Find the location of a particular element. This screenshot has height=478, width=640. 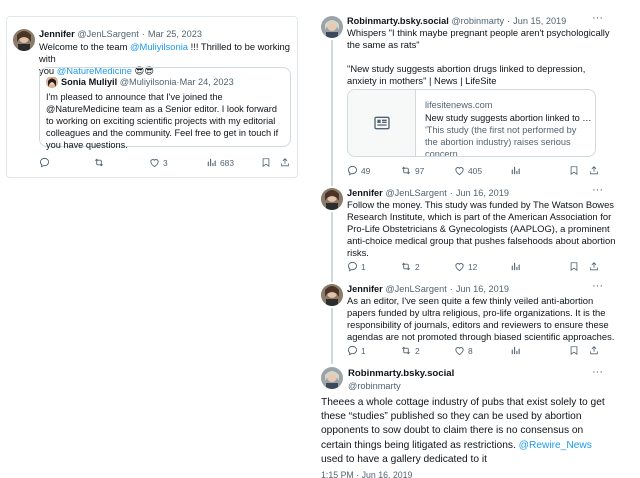

reply-button is located at coordinates (46, 162).